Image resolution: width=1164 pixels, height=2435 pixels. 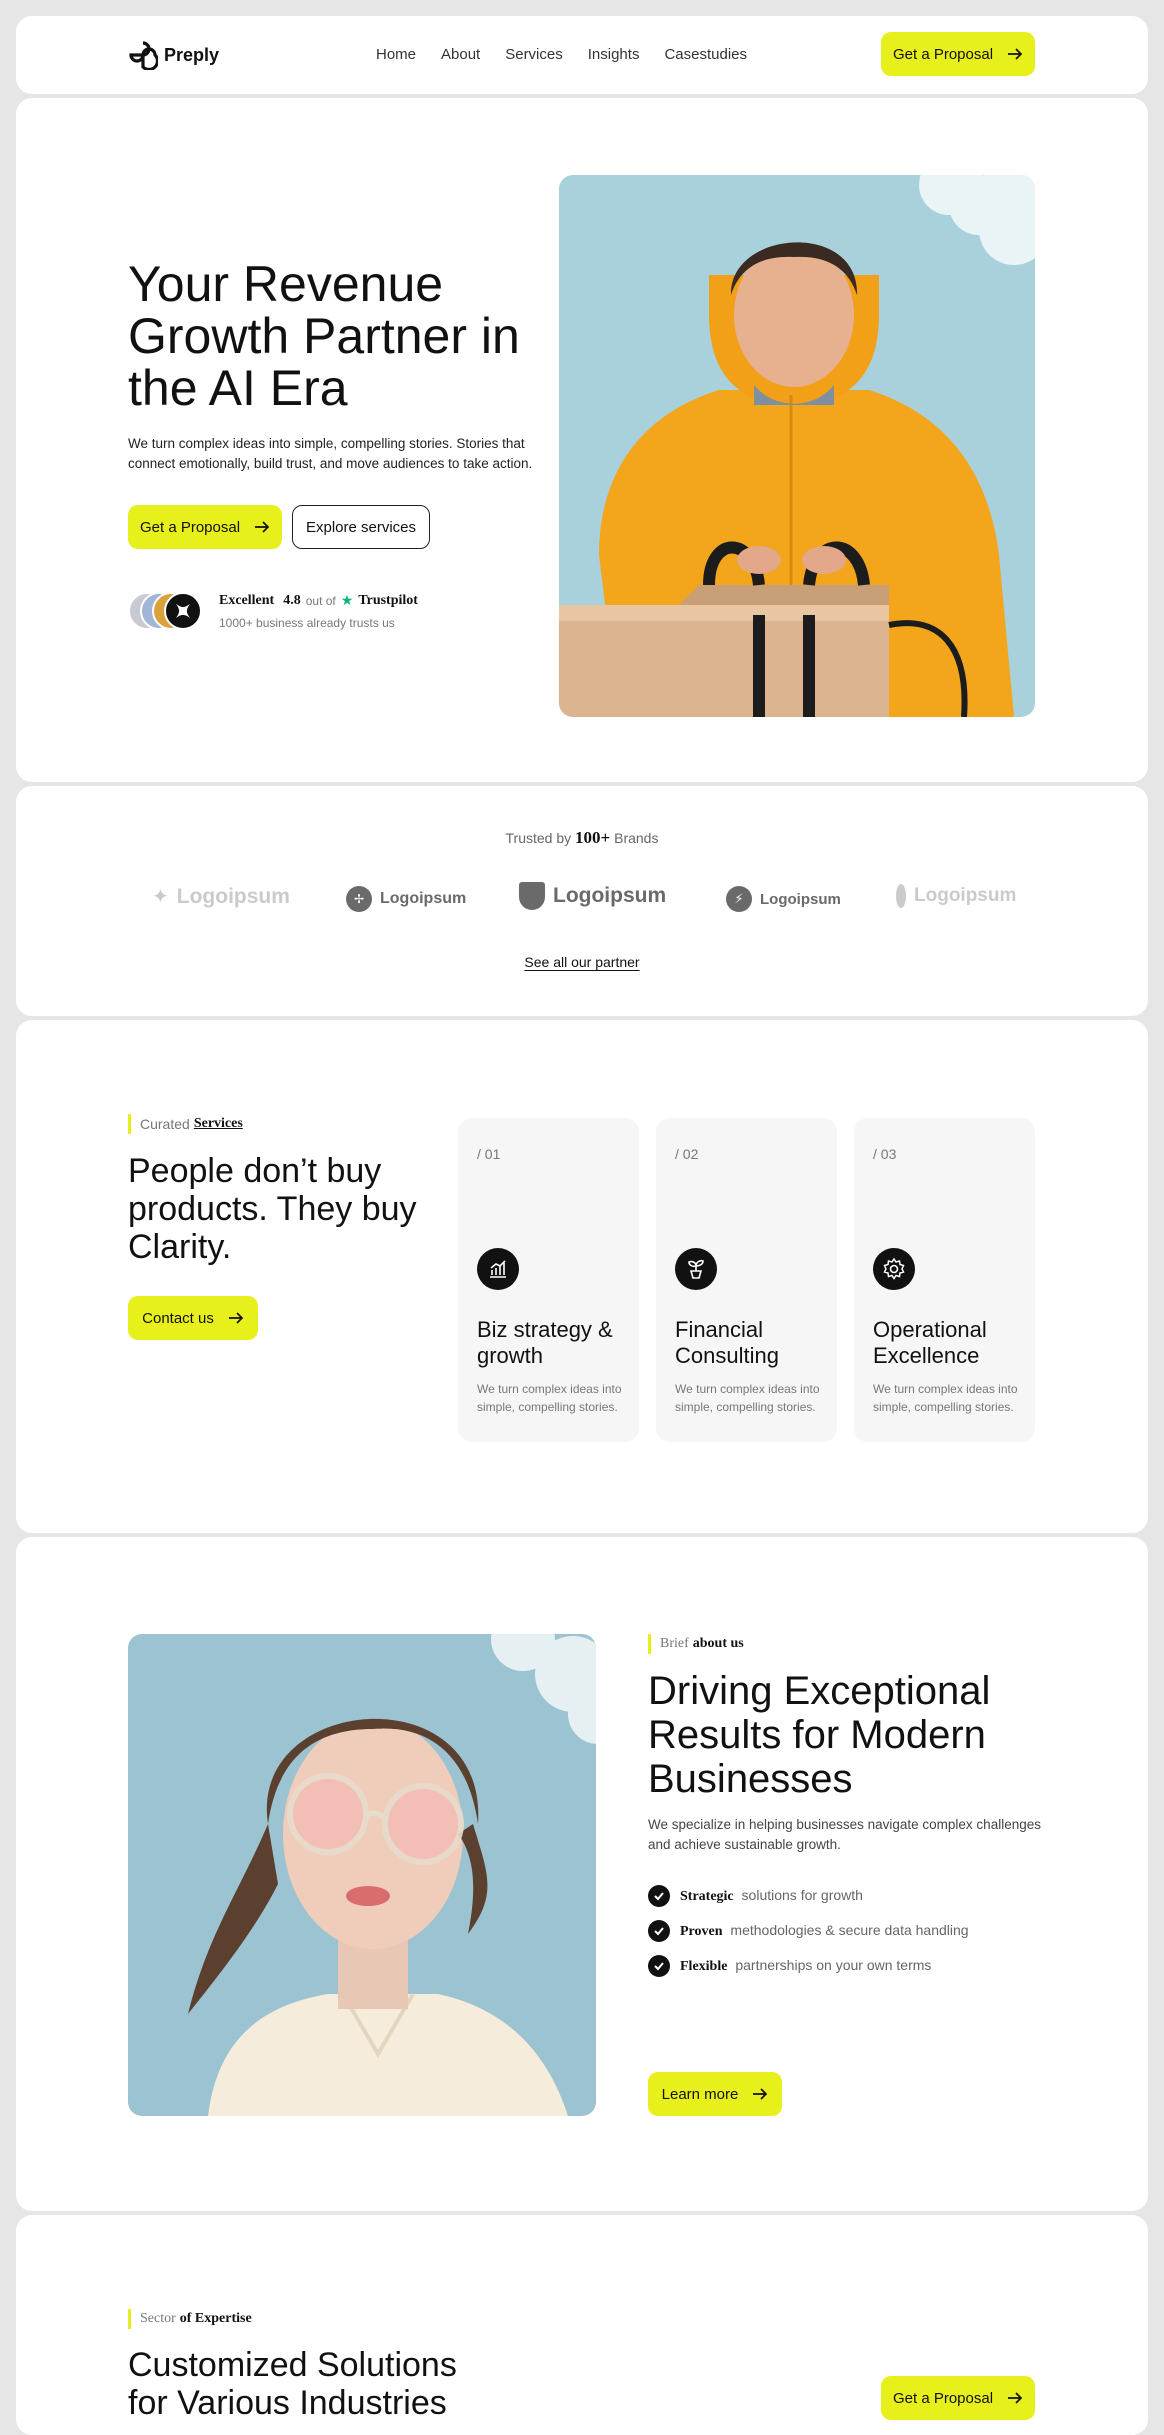 What do you see at coordinates (318, 600) in the screenshot?
I see `rating-line: Excellent 4.8 out of ★ Trustpilot` at bounding box center [318, 600].